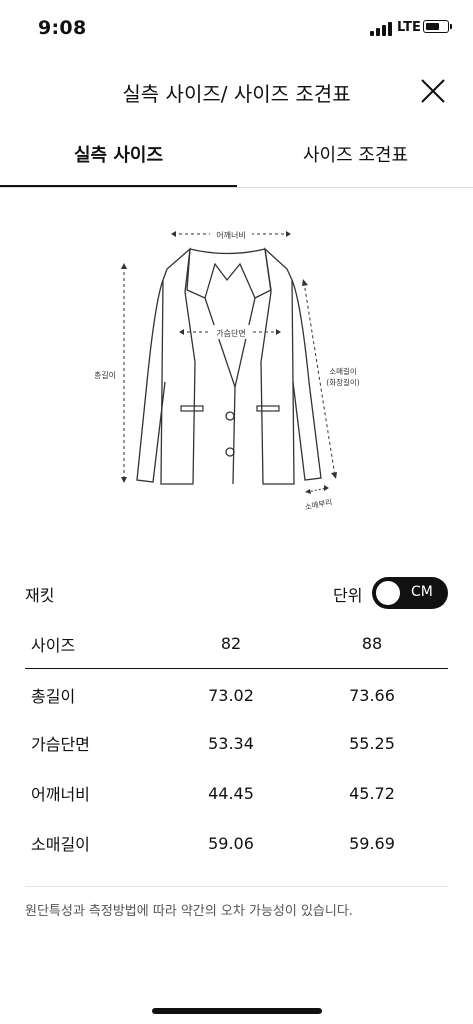 The height and width of the screenshot is (1024, 473). Describe the element at coordinates (410, 593) in the screenshot. I see `unit-toggle: CM` at that location.